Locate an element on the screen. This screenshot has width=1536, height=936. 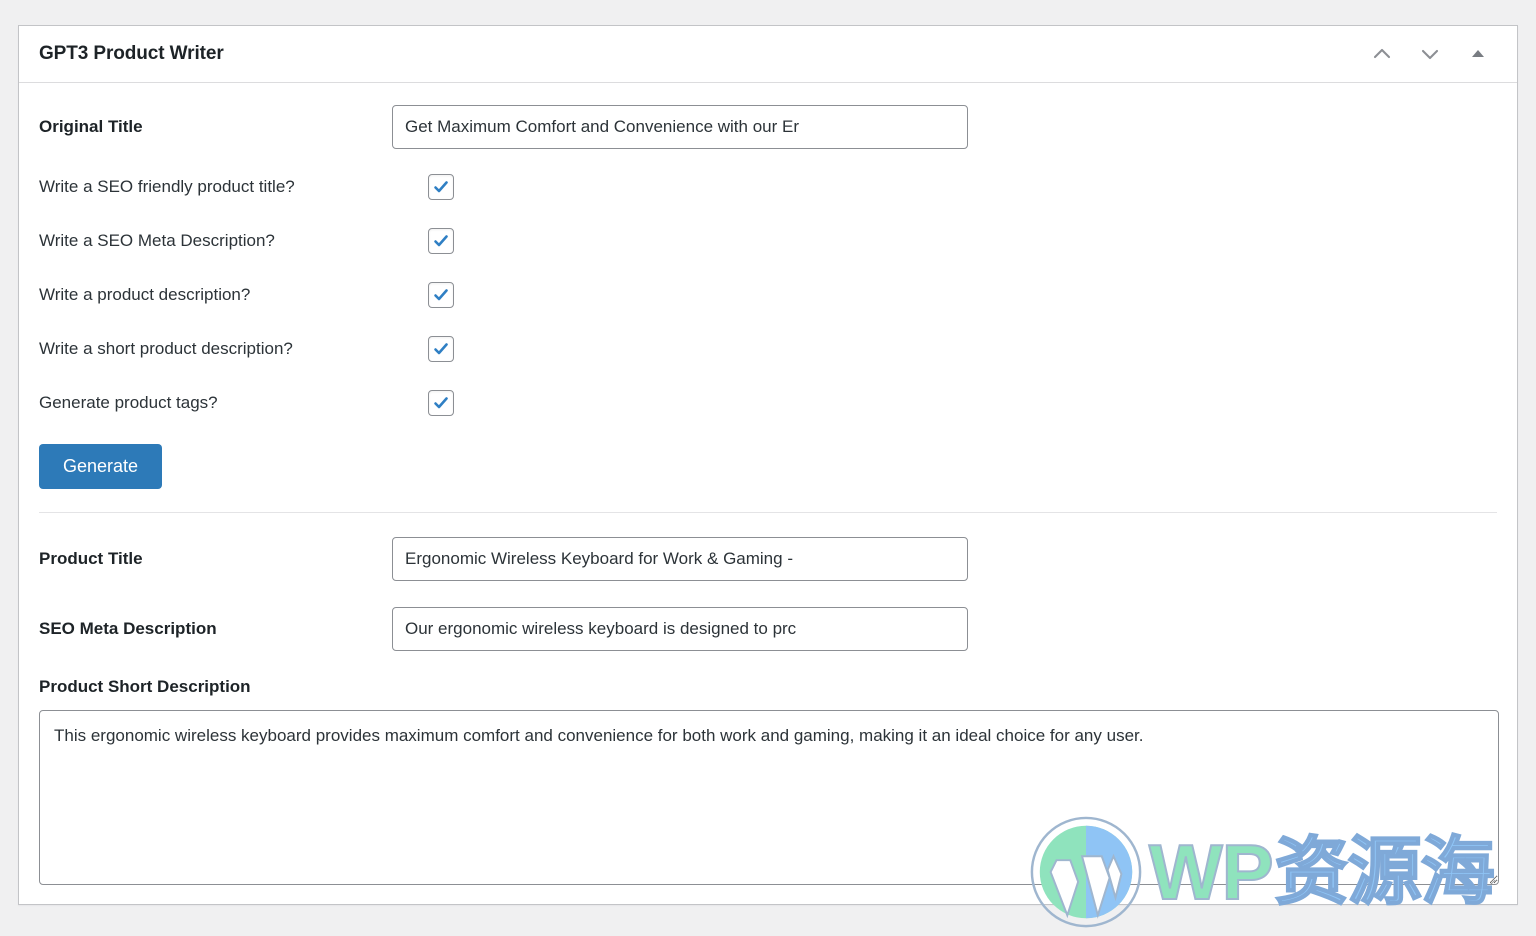
option-label-seo-title: Write a SEO friendly product title? is located at coordinates (167, 186).